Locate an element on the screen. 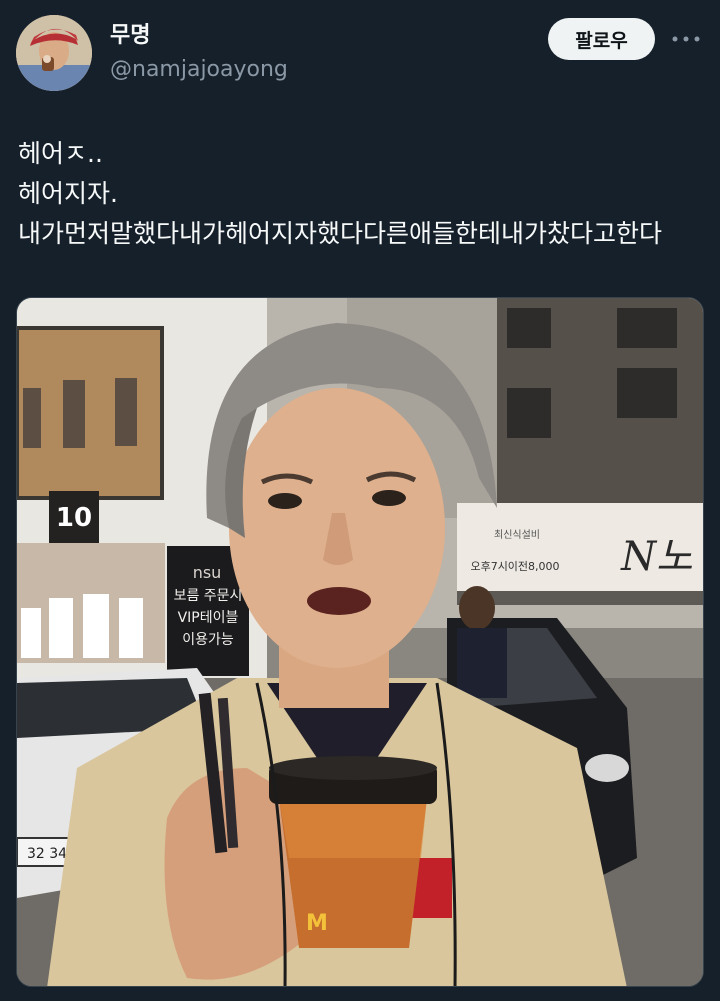 The width and height of the screenshot is (720, 1001). more-options-button is located at coordinates (686, 39).